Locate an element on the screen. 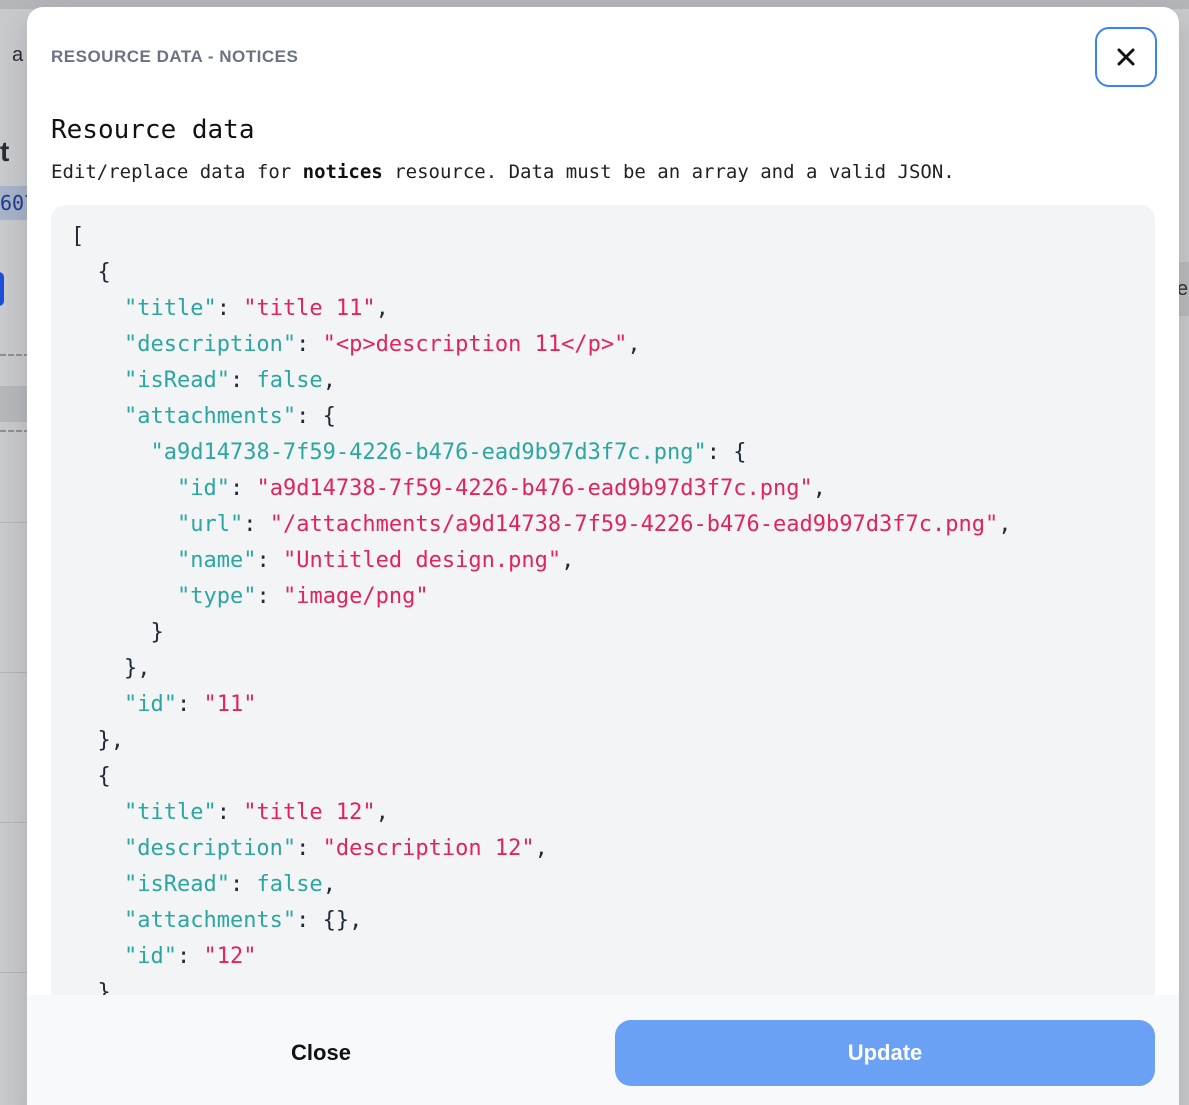 The width and height of the screenshot is (1189, 1105). json-line: [ is located at coordinates (78, 236).